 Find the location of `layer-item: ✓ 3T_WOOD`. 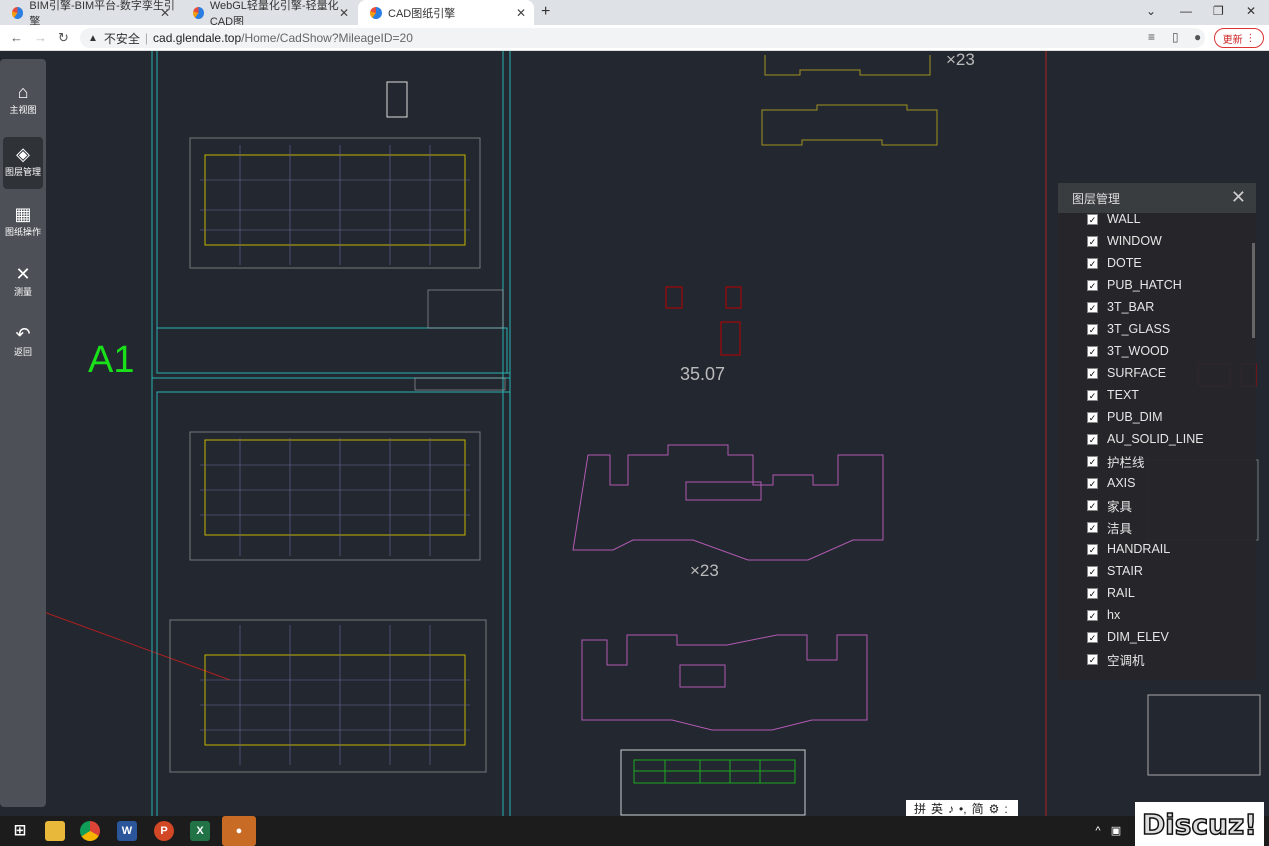

layer-item: ✓ 3T_WOOD is located at coordinates (1157, 351).